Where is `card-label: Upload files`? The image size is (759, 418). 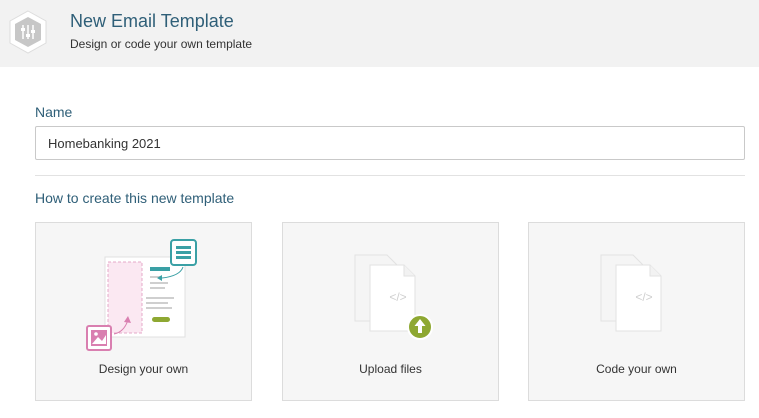 card-label: Upload files is located at coordinates (390, 369).